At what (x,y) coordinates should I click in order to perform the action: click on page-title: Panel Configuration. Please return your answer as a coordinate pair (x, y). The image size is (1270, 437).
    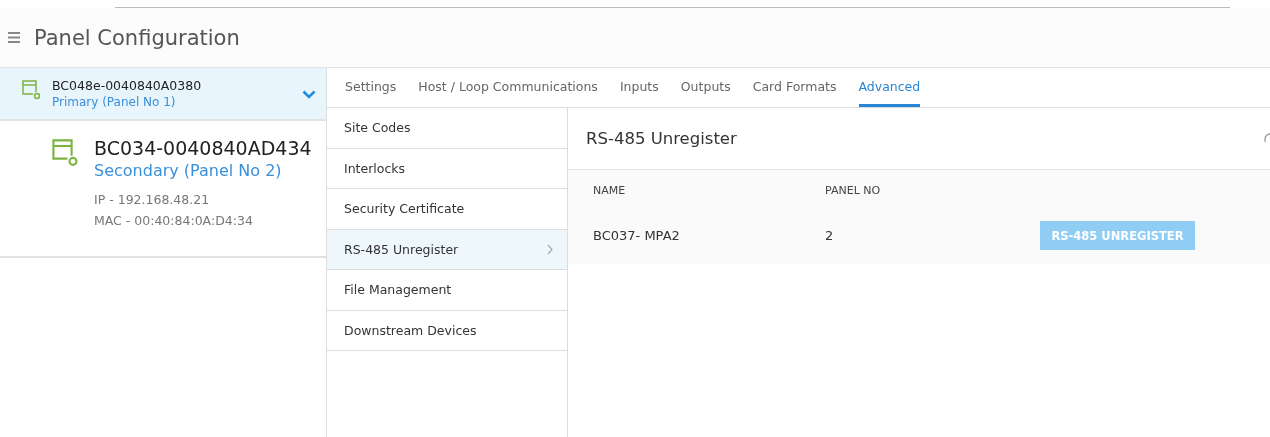
    Looking at the image, I should click on (137, 37).